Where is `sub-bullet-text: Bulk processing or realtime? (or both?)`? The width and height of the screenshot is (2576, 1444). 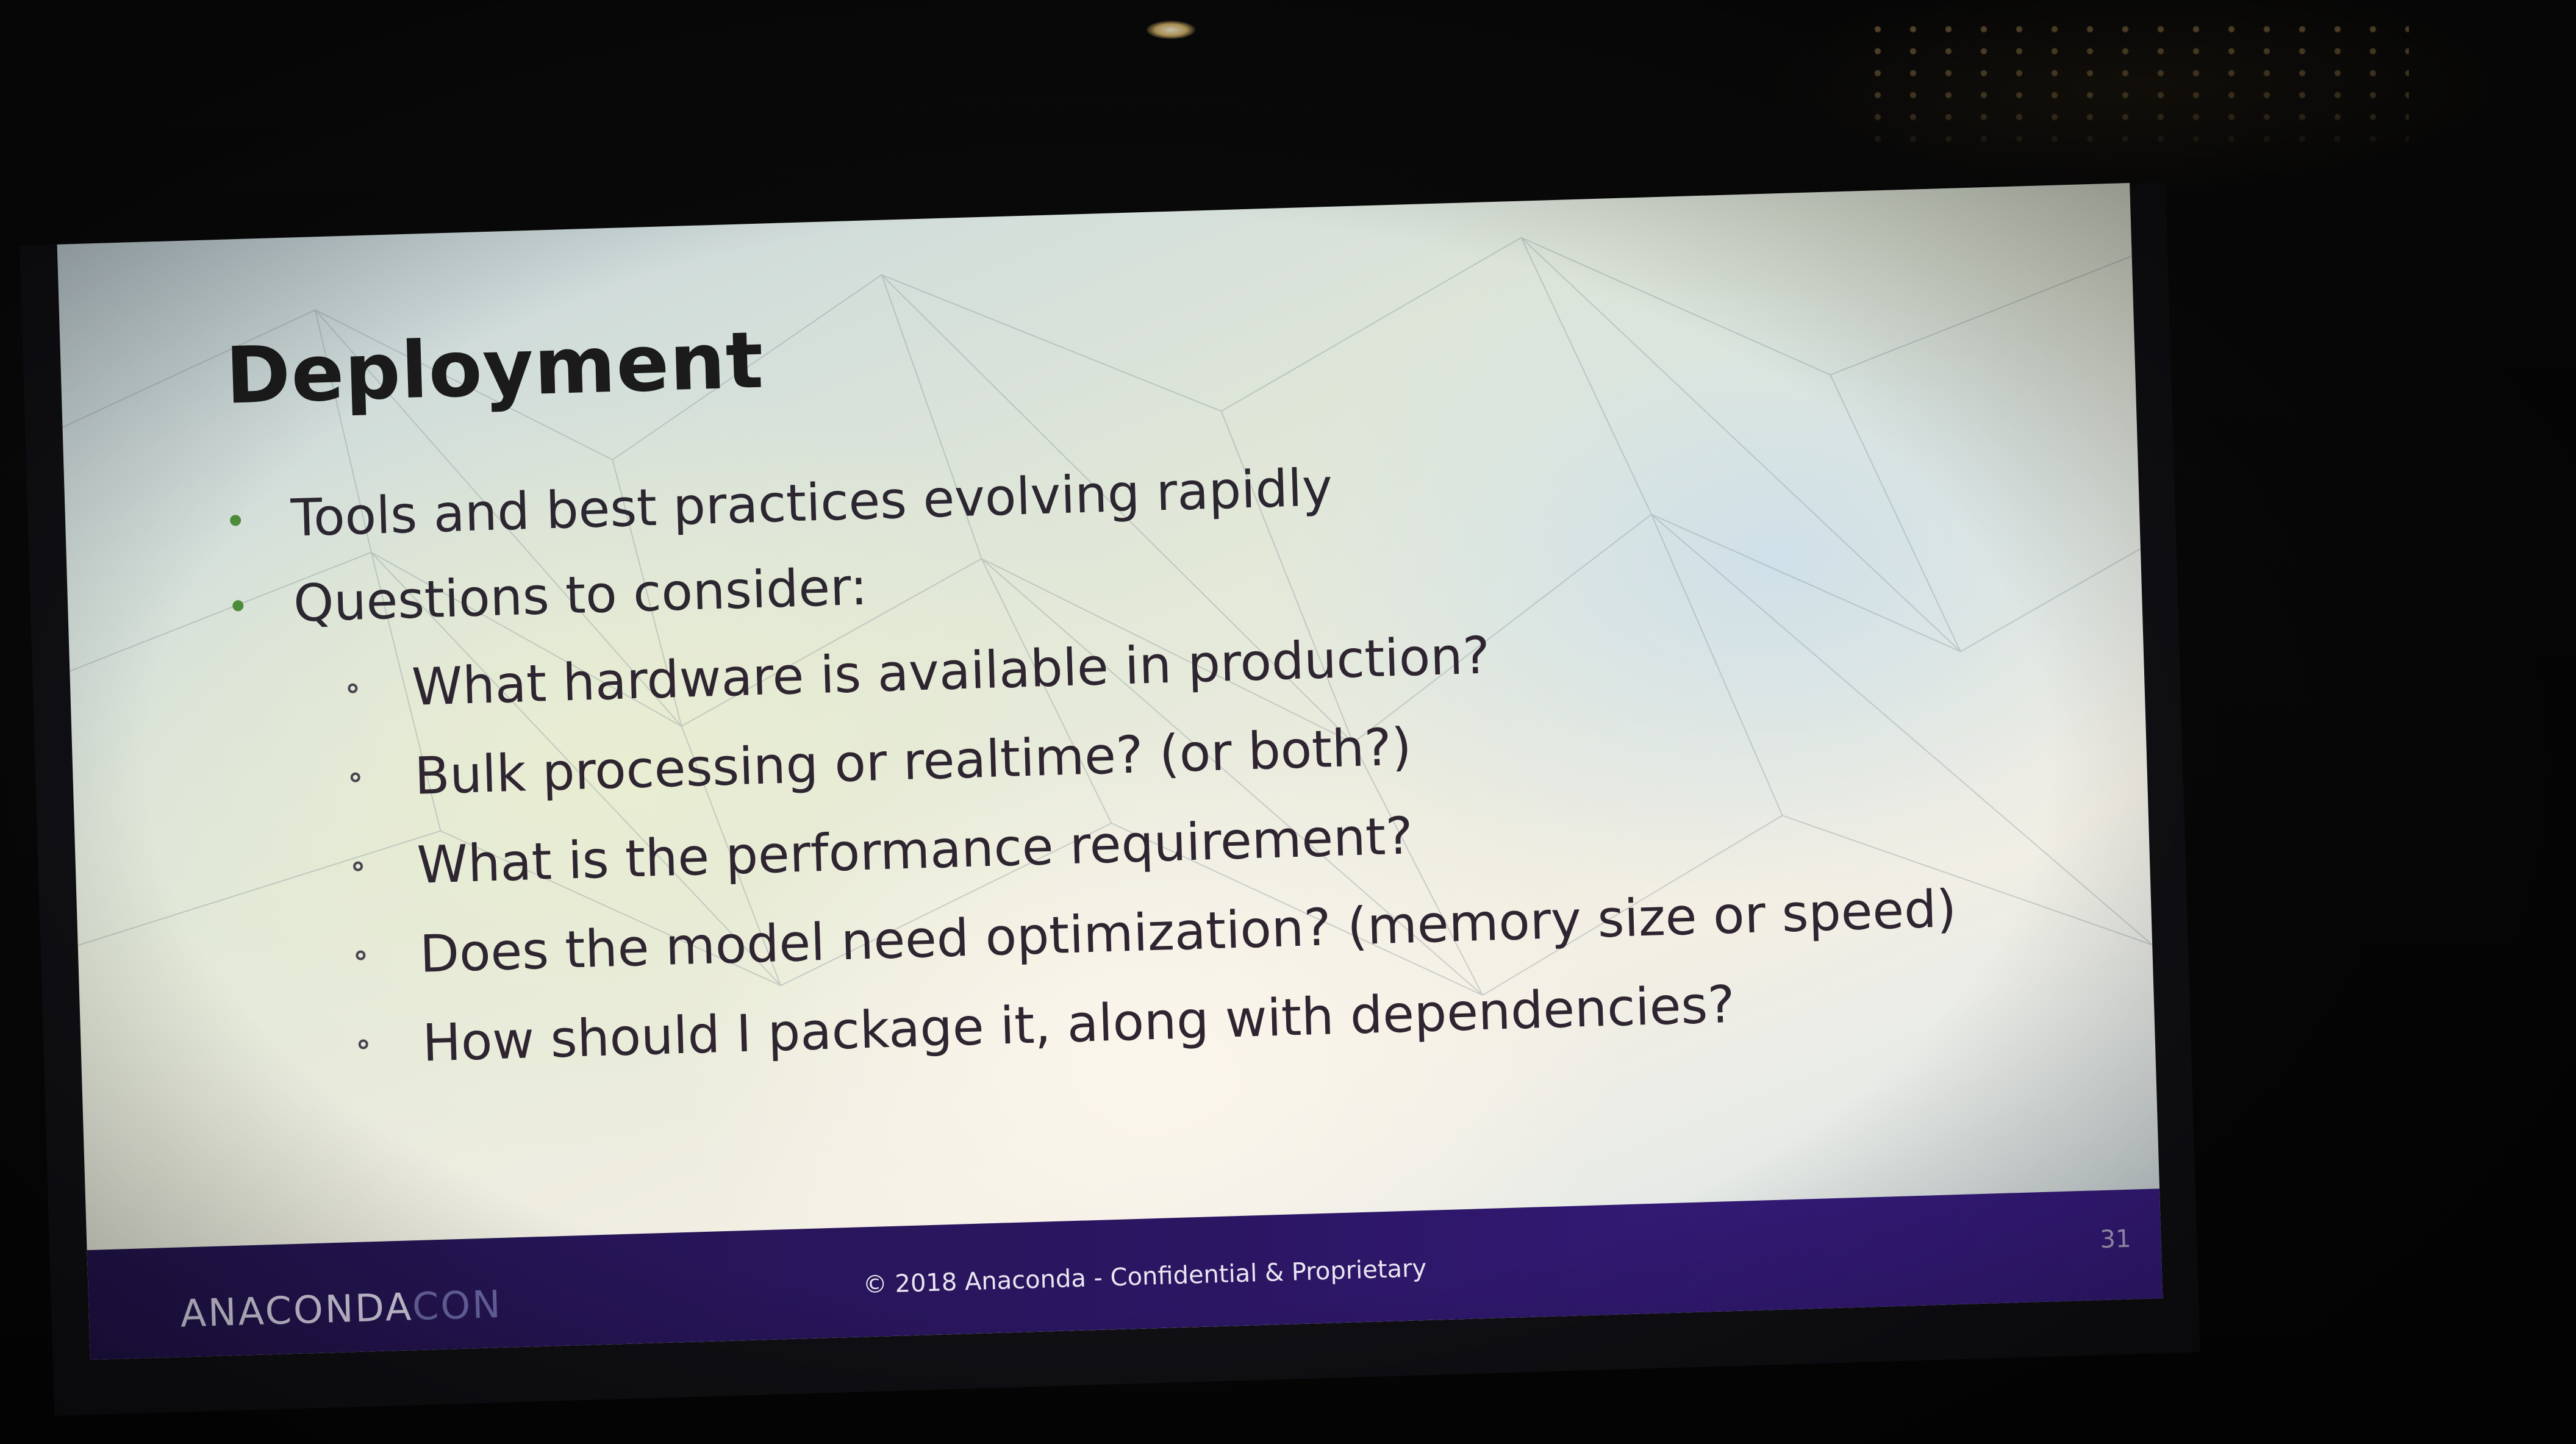
sub-bullet-text: Bulk processing or realtime? (or both?) is located at coordinates (912, 761).